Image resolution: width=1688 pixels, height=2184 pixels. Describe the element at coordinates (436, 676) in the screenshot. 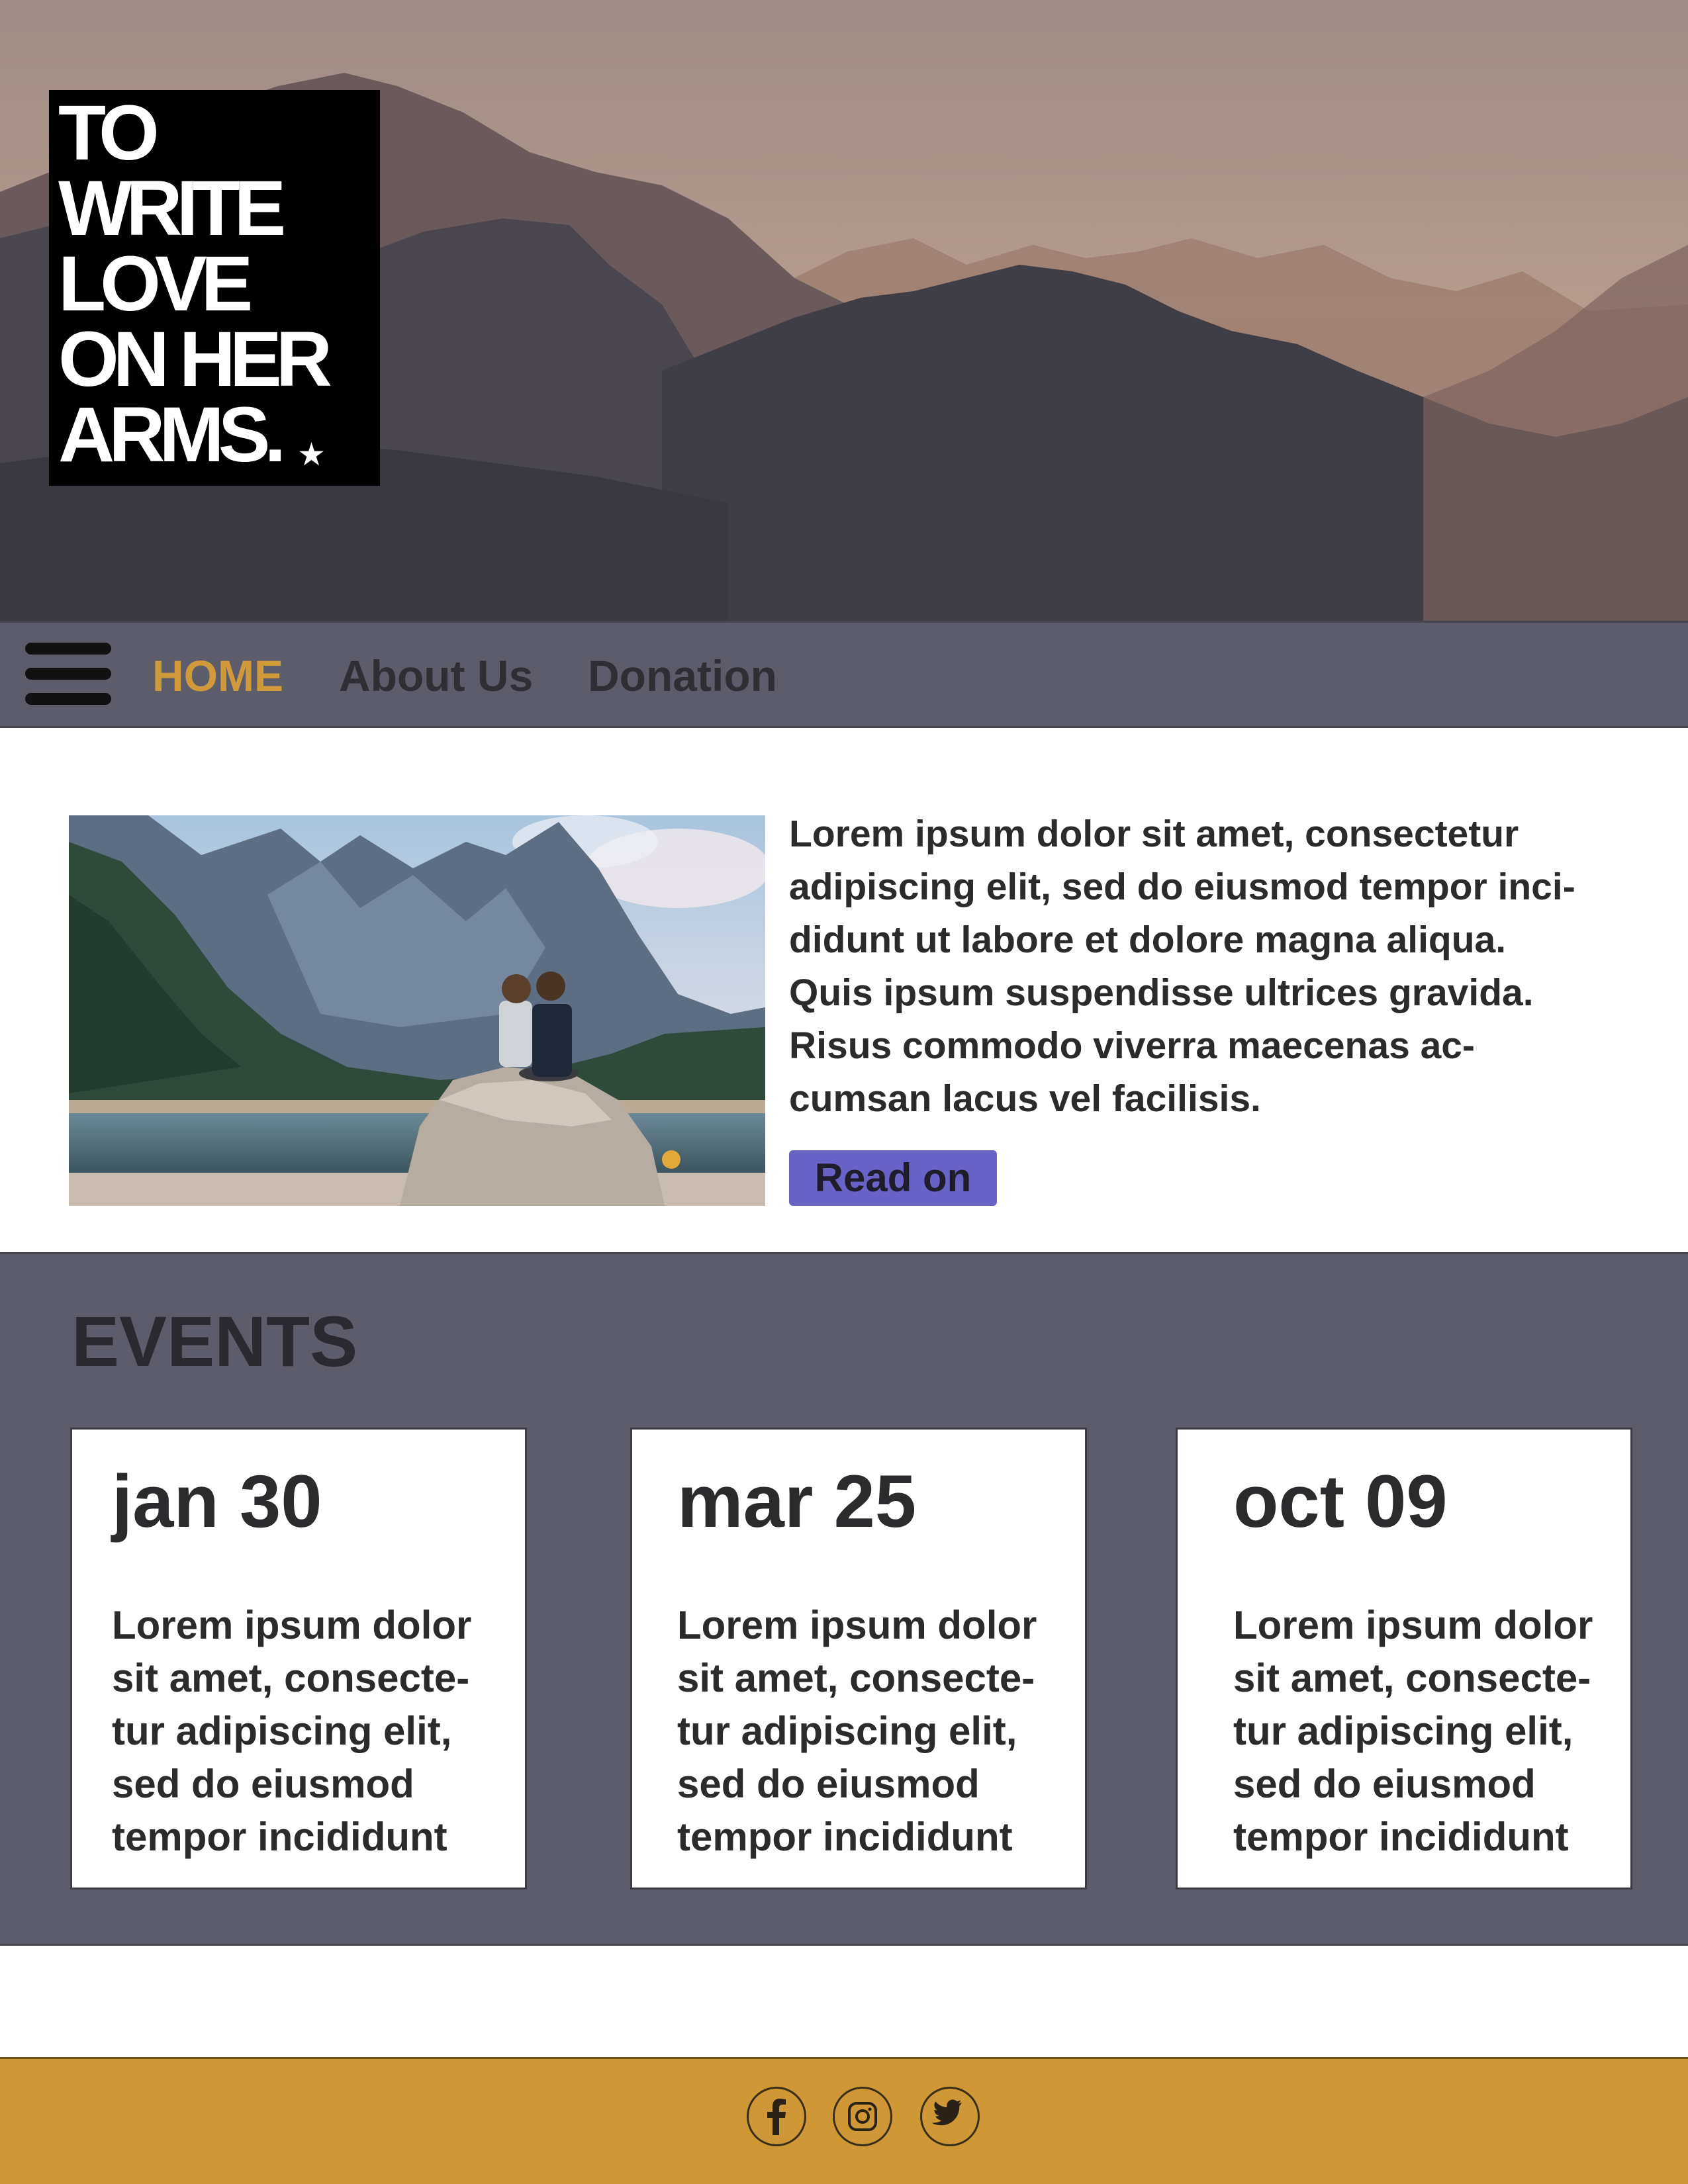

I see `nav-item-about-us: About Us` at that location.